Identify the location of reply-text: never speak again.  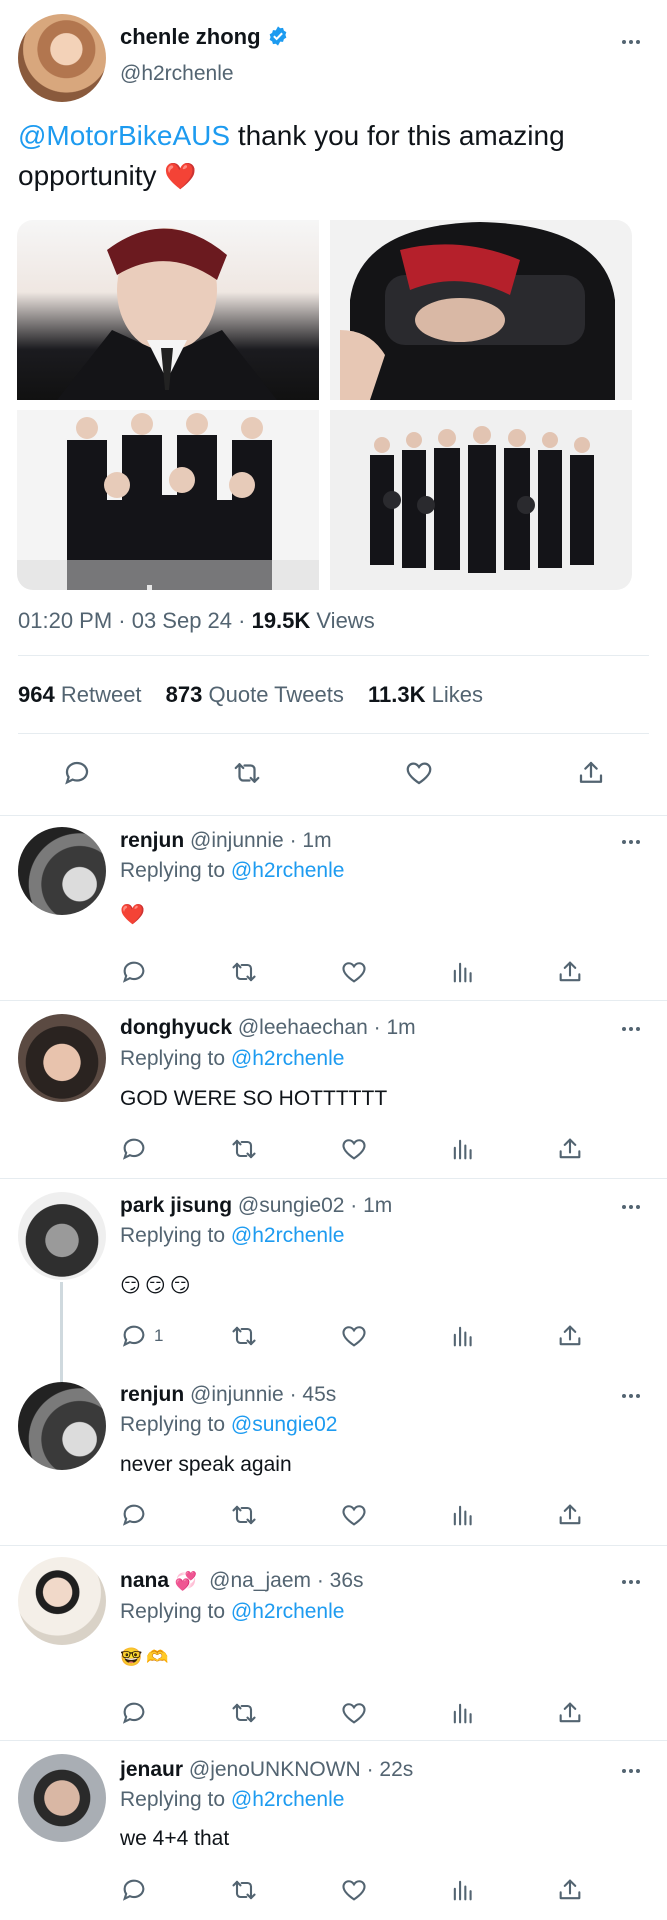
(206, 1464).